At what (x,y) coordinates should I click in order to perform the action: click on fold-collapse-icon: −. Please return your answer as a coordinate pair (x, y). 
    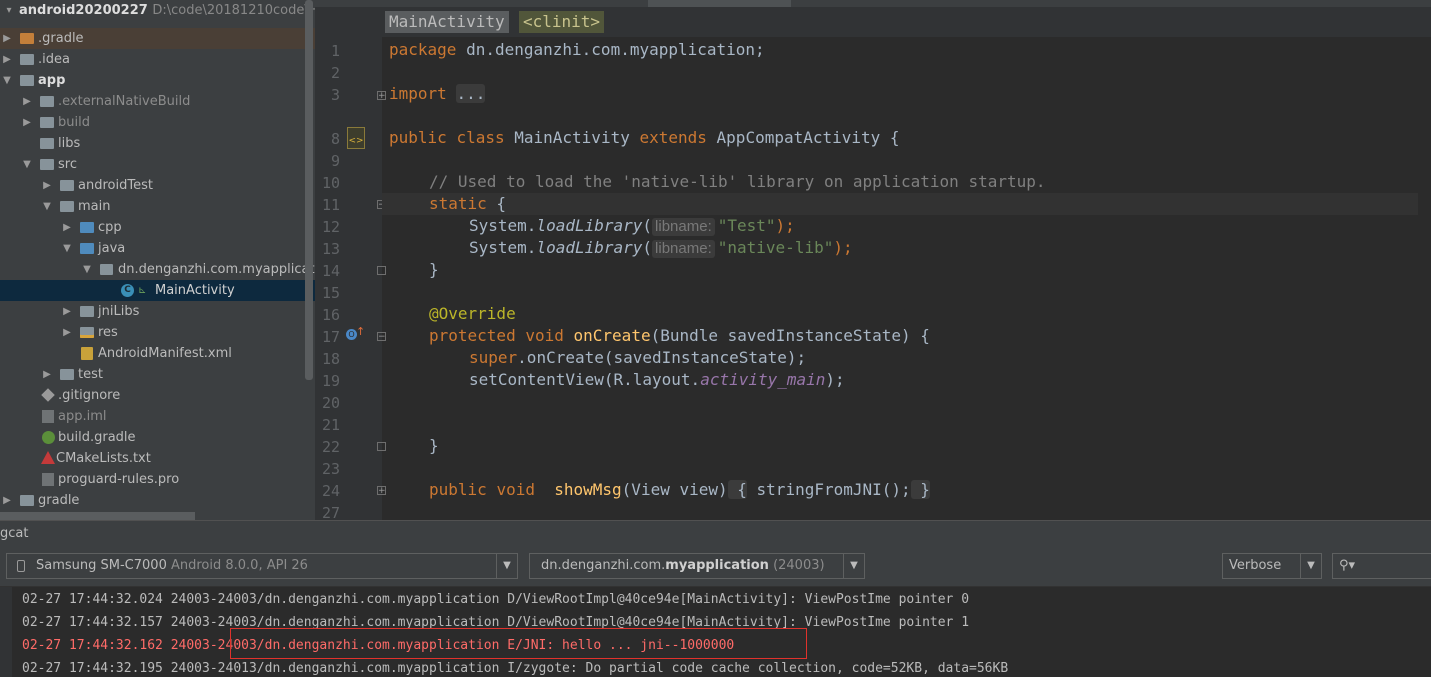
    Looking at the image, I should click on (381, 337).